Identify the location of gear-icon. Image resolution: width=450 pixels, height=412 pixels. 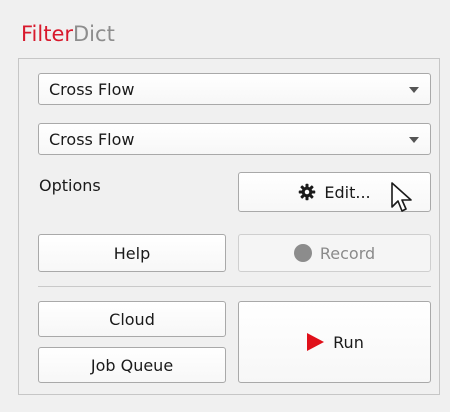
(307, 192).